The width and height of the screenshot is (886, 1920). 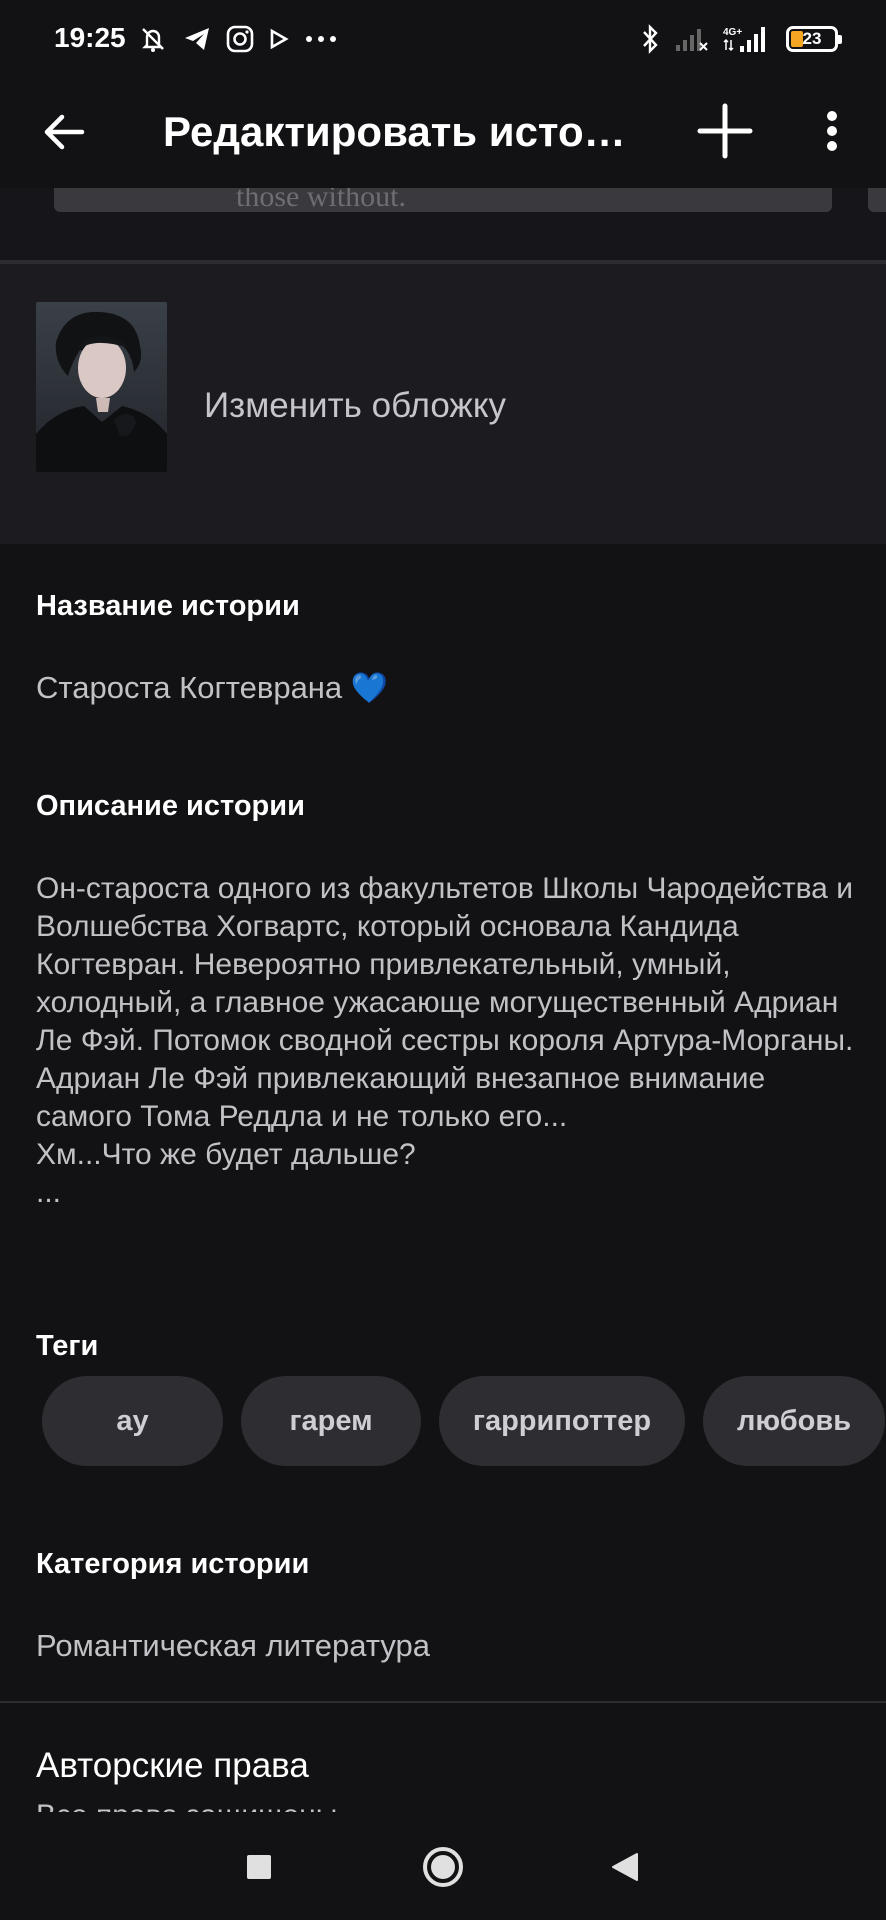 I want to click on add-button, so click(x=725, y=131).